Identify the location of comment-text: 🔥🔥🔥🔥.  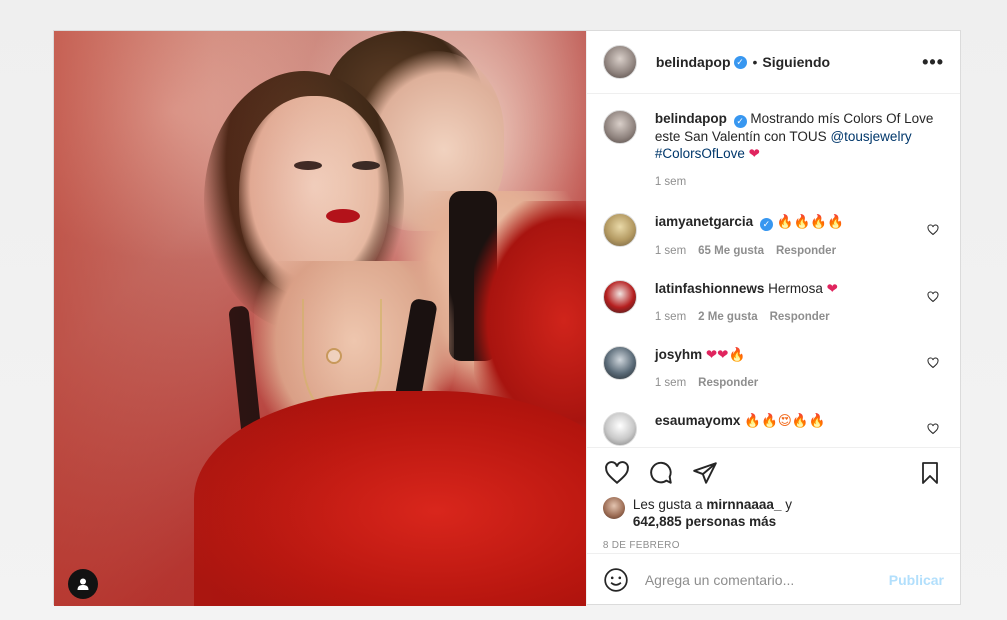
(810, 222).